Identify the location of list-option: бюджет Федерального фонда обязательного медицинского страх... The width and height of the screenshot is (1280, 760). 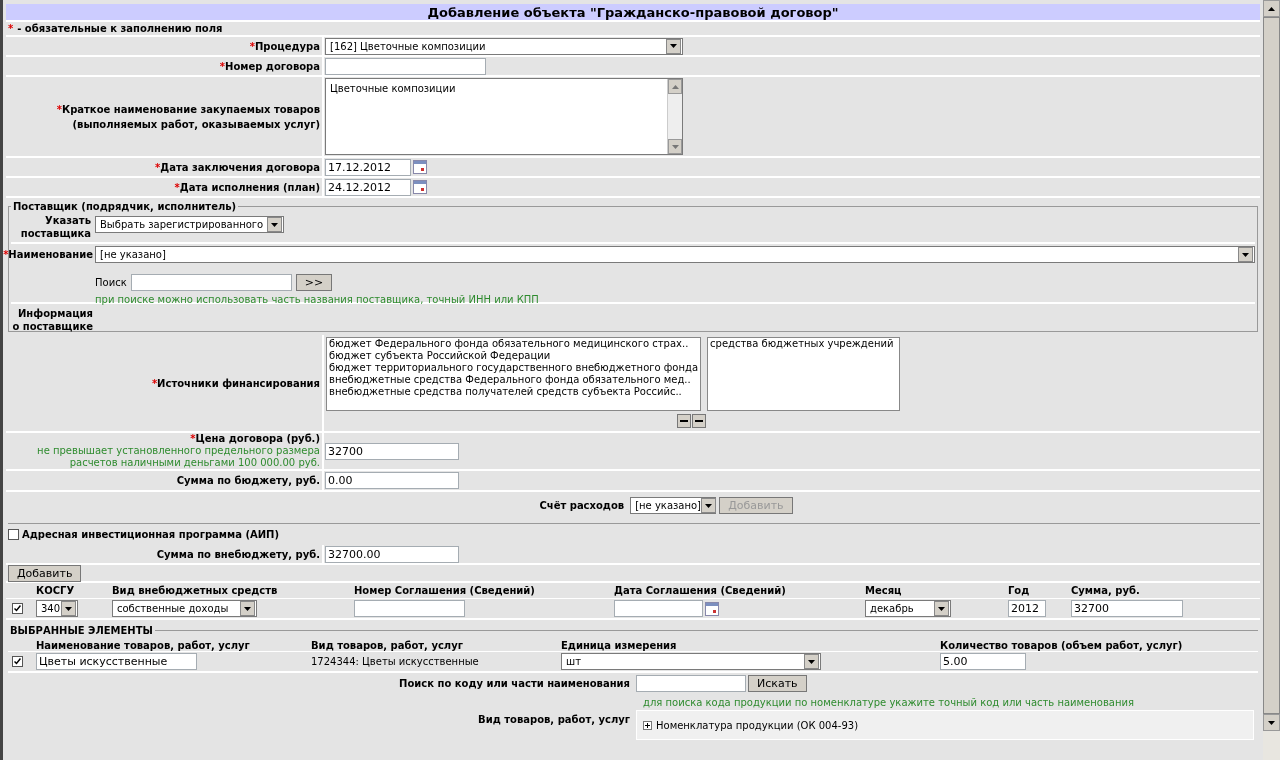
(514, 344).